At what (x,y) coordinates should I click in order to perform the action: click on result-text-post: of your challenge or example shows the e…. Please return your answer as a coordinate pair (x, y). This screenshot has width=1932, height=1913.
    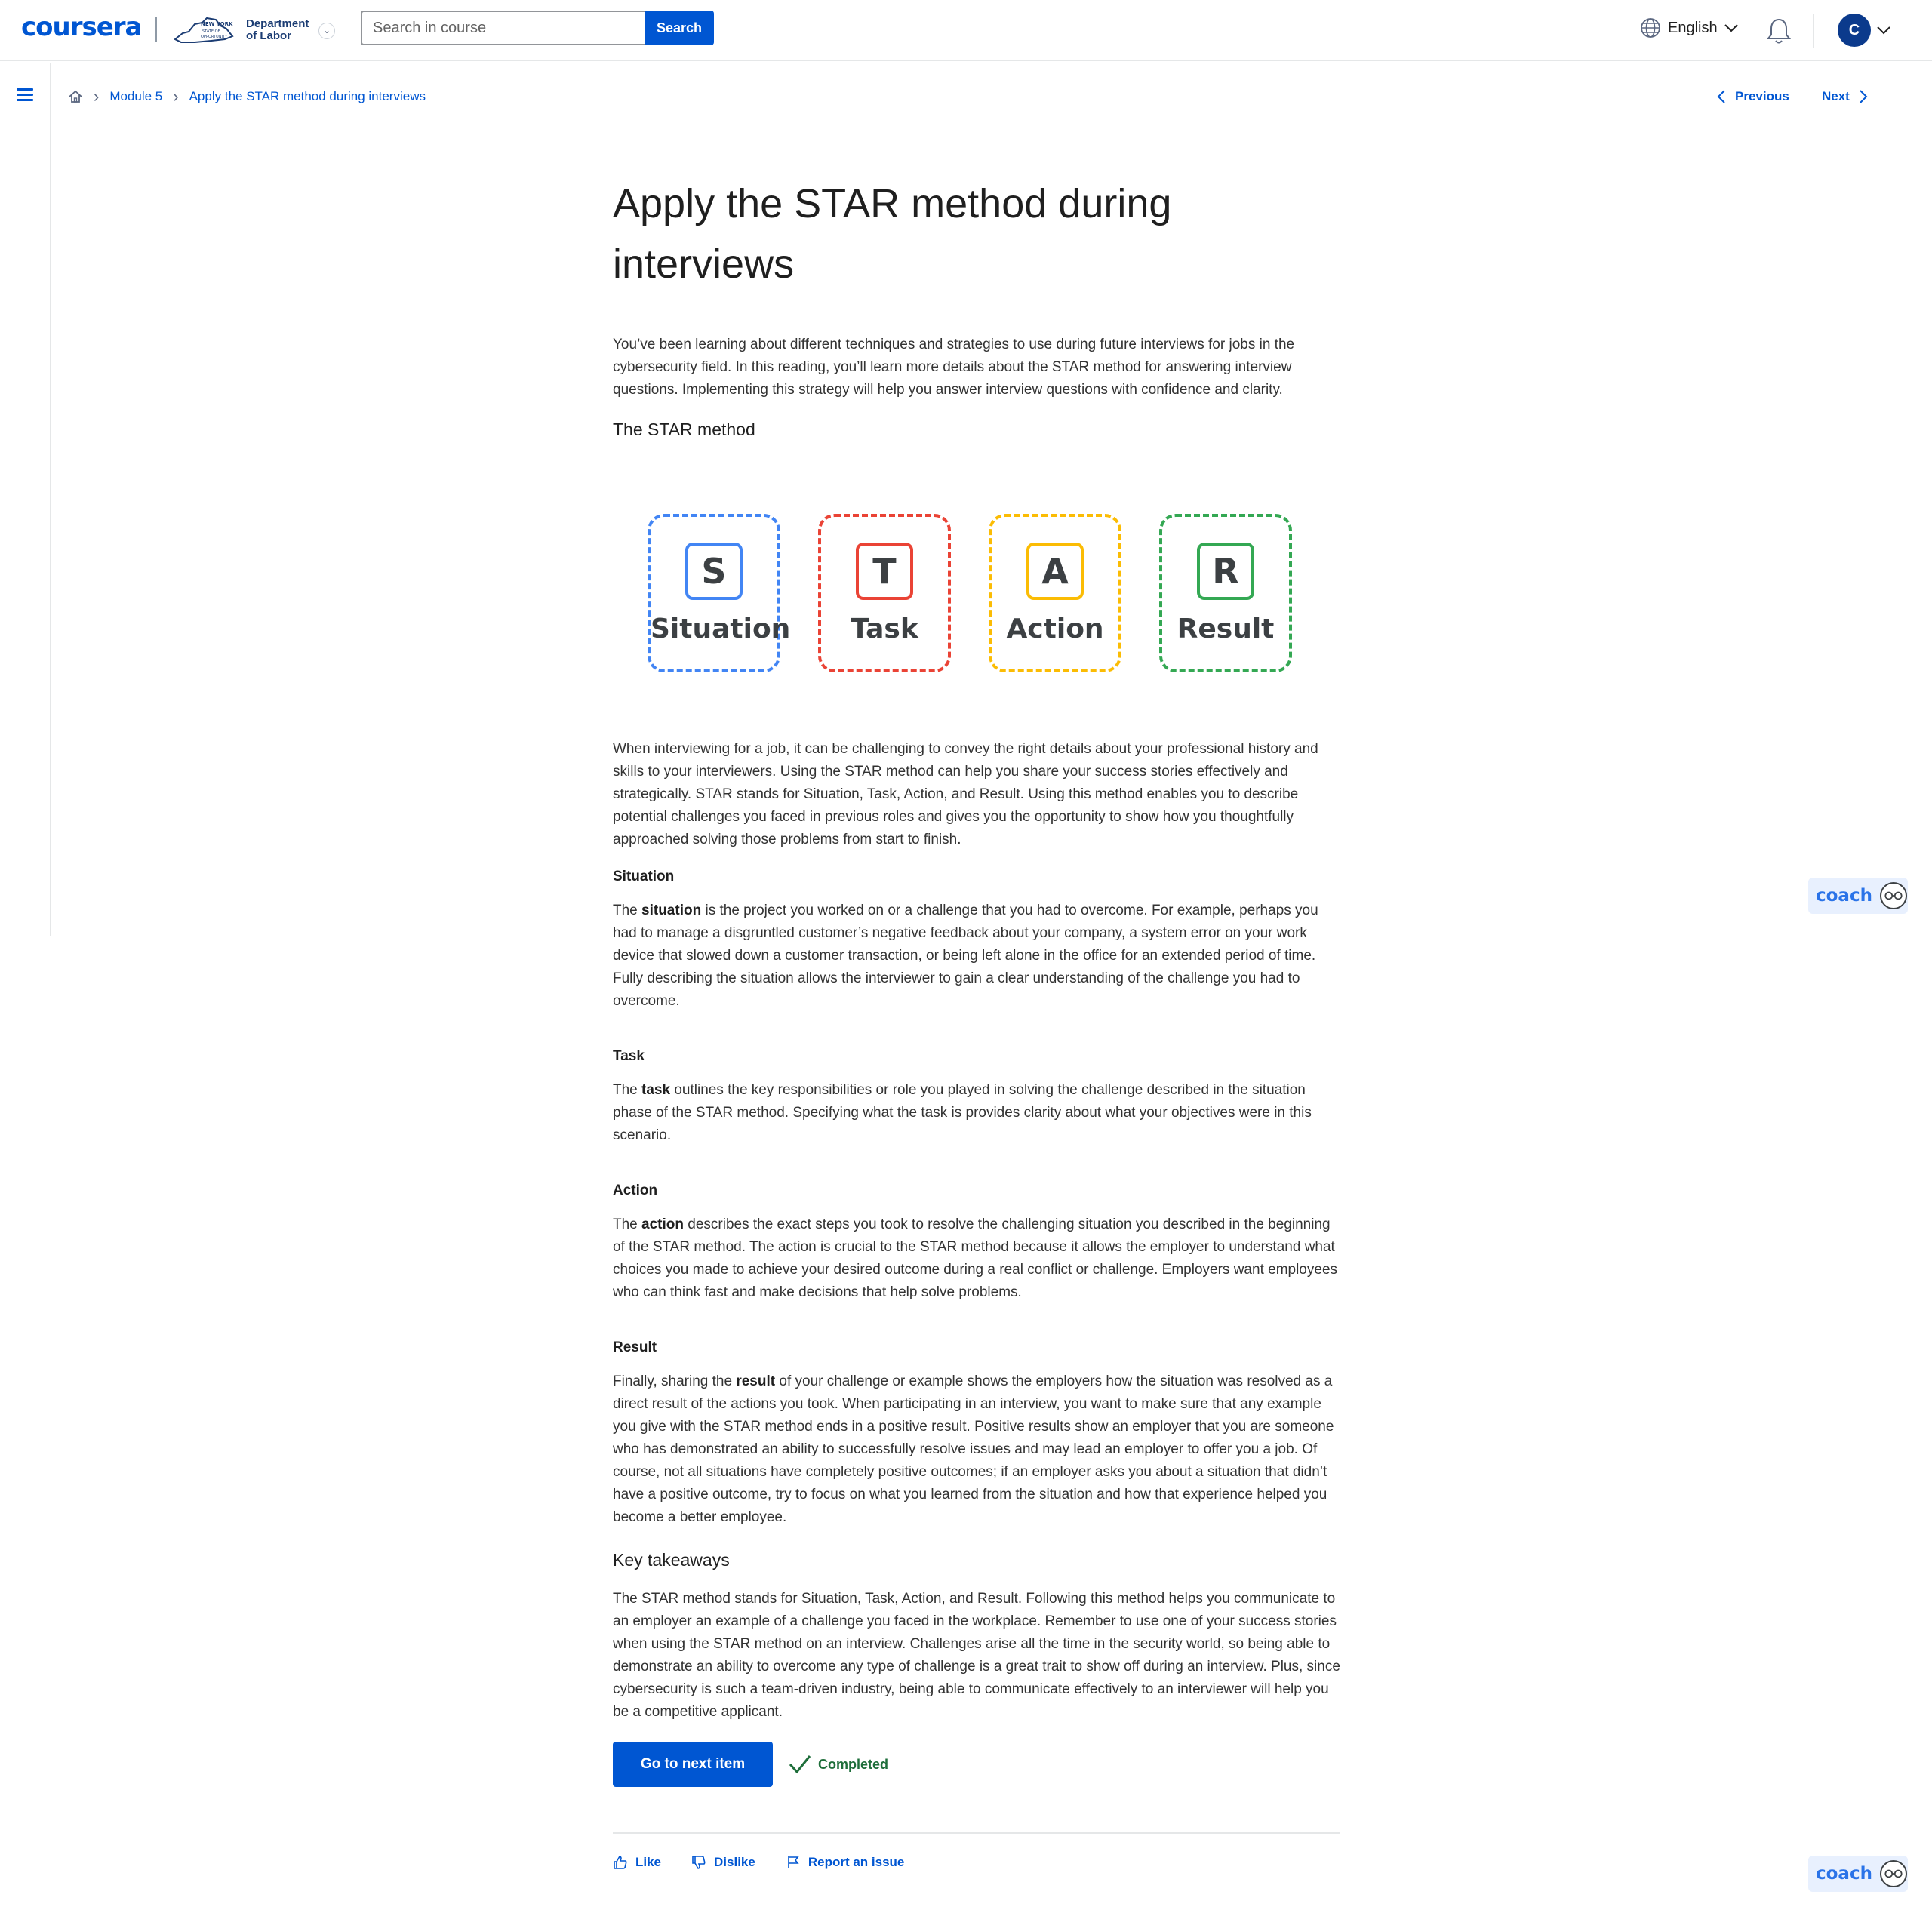
    Looking at the image, I should click on (973, 1449).